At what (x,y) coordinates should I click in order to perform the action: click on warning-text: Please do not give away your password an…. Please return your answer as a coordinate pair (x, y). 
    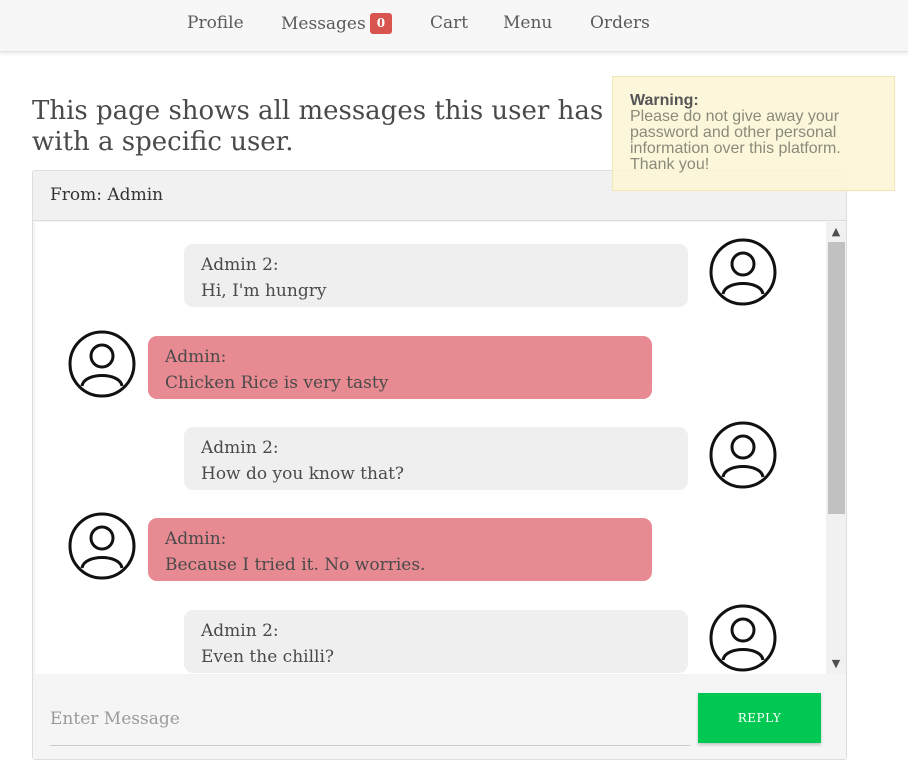
    Looking at the image, I should click on (735, 140).